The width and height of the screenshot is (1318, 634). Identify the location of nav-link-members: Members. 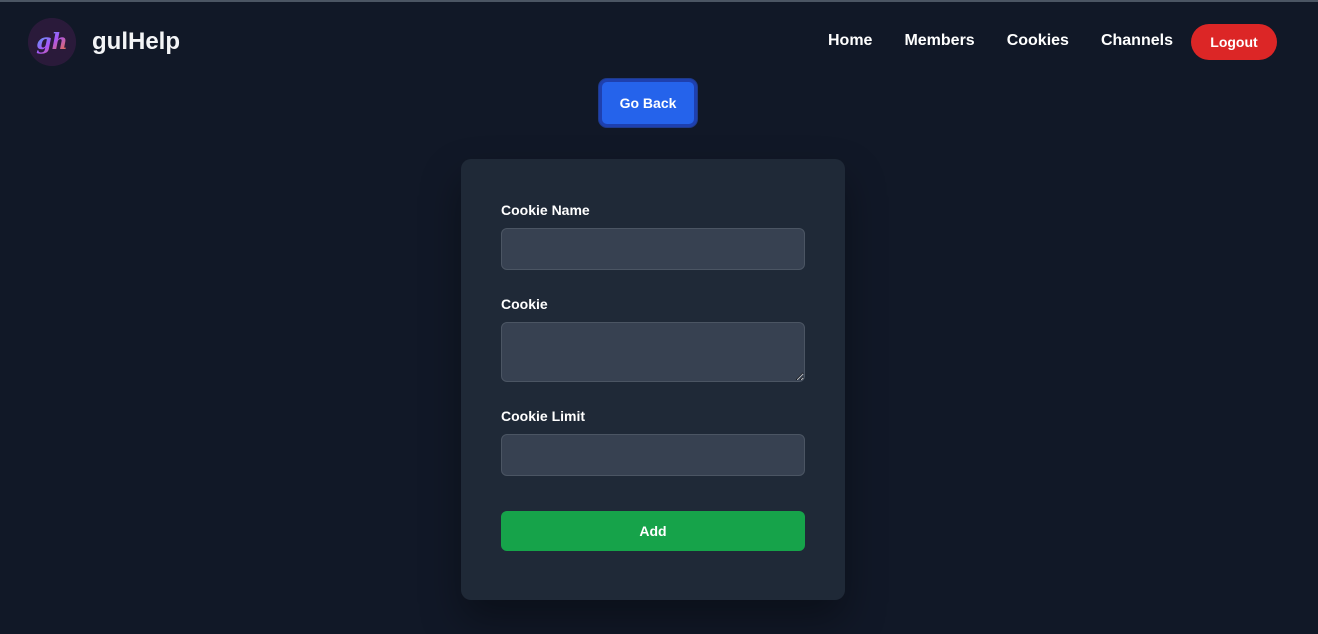
(939, 41).